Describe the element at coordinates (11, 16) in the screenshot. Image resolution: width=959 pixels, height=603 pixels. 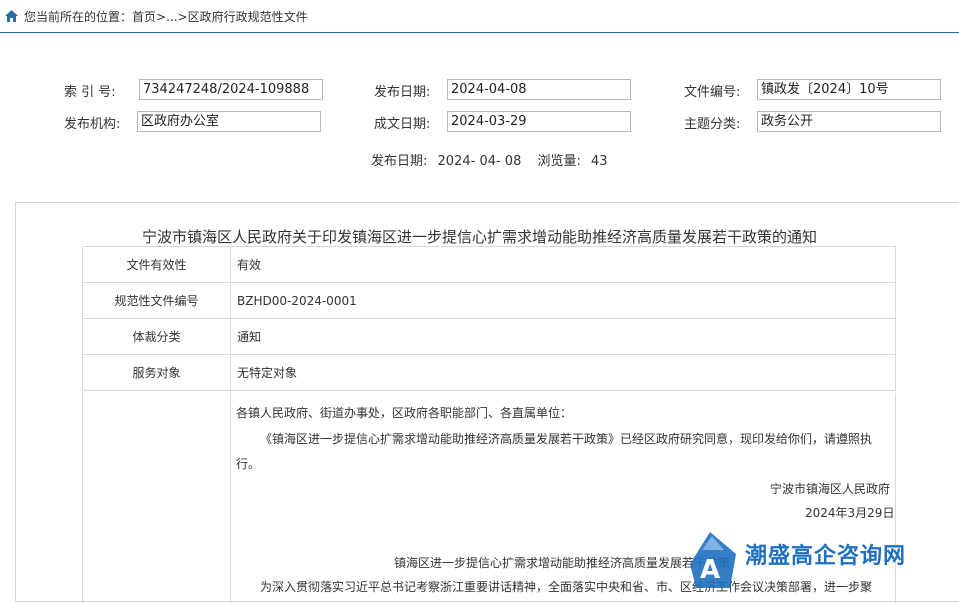
I see `home-icon` at that location.